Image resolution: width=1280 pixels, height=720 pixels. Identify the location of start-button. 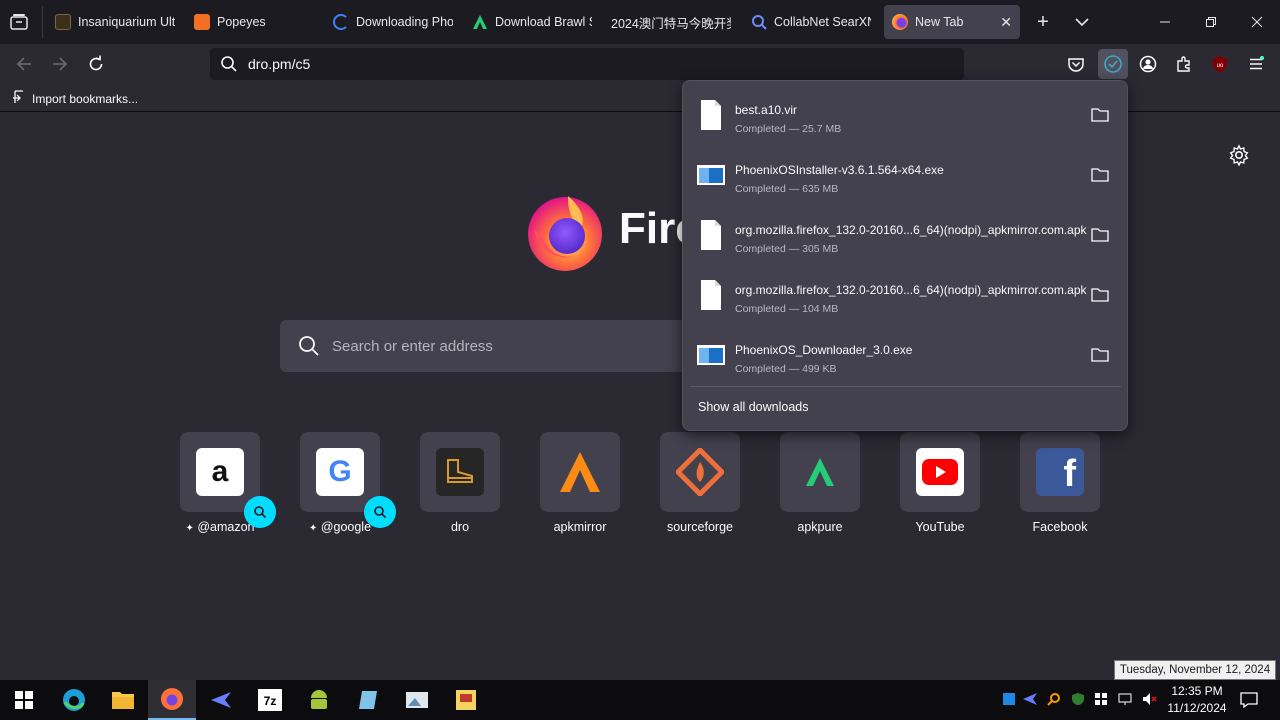
(24, 700).